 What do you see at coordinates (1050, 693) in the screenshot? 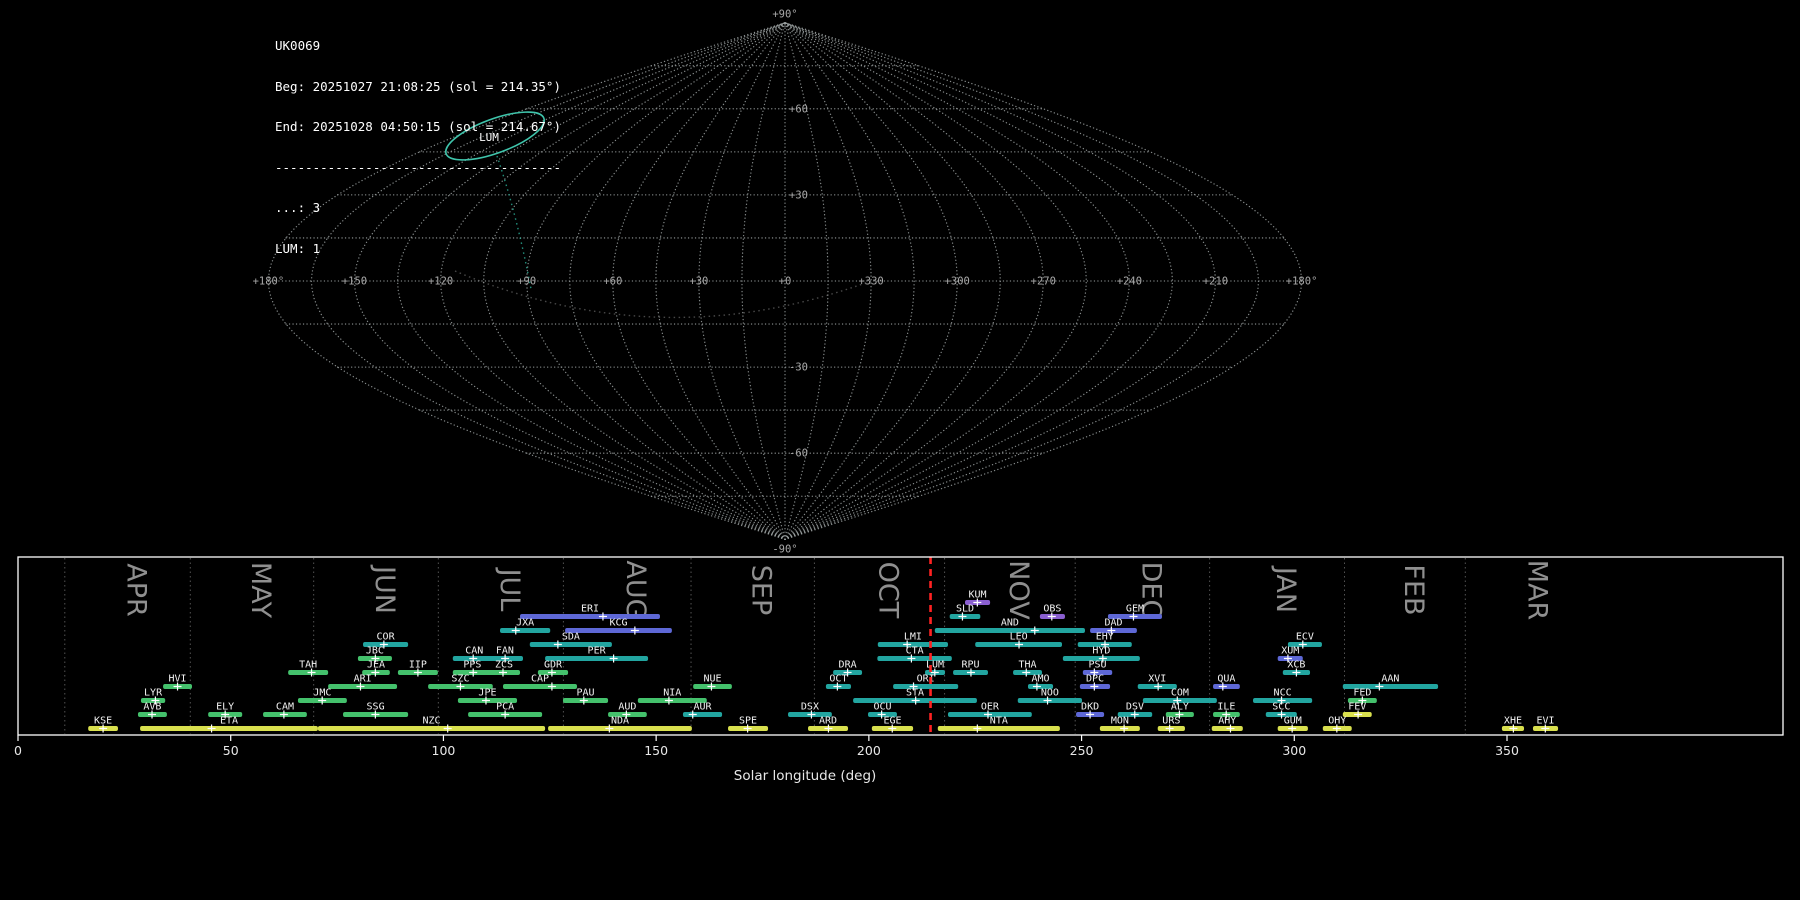
I see `shower-label-NOO: NOO` at bounding box center [1050, 693].